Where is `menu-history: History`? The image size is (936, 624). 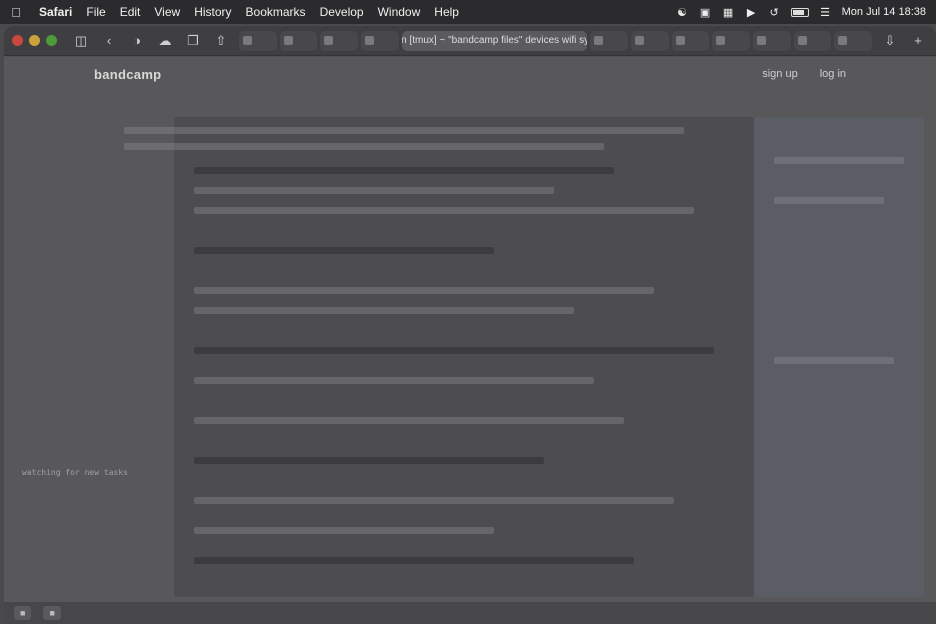
menu-history: History is located at coordinates (212, 12).